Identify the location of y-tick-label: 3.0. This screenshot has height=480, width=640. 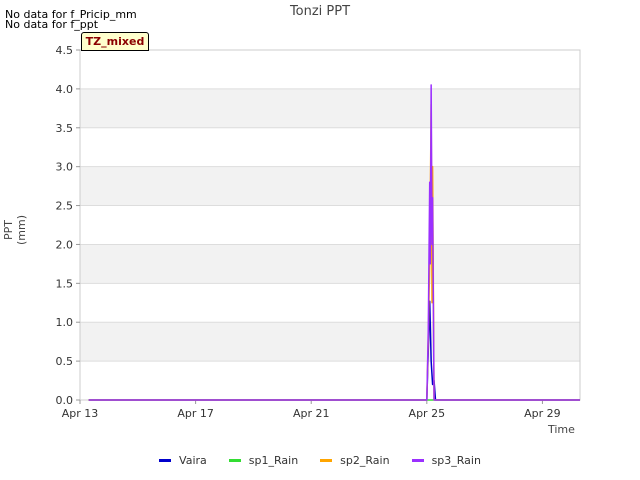
(65, 167).